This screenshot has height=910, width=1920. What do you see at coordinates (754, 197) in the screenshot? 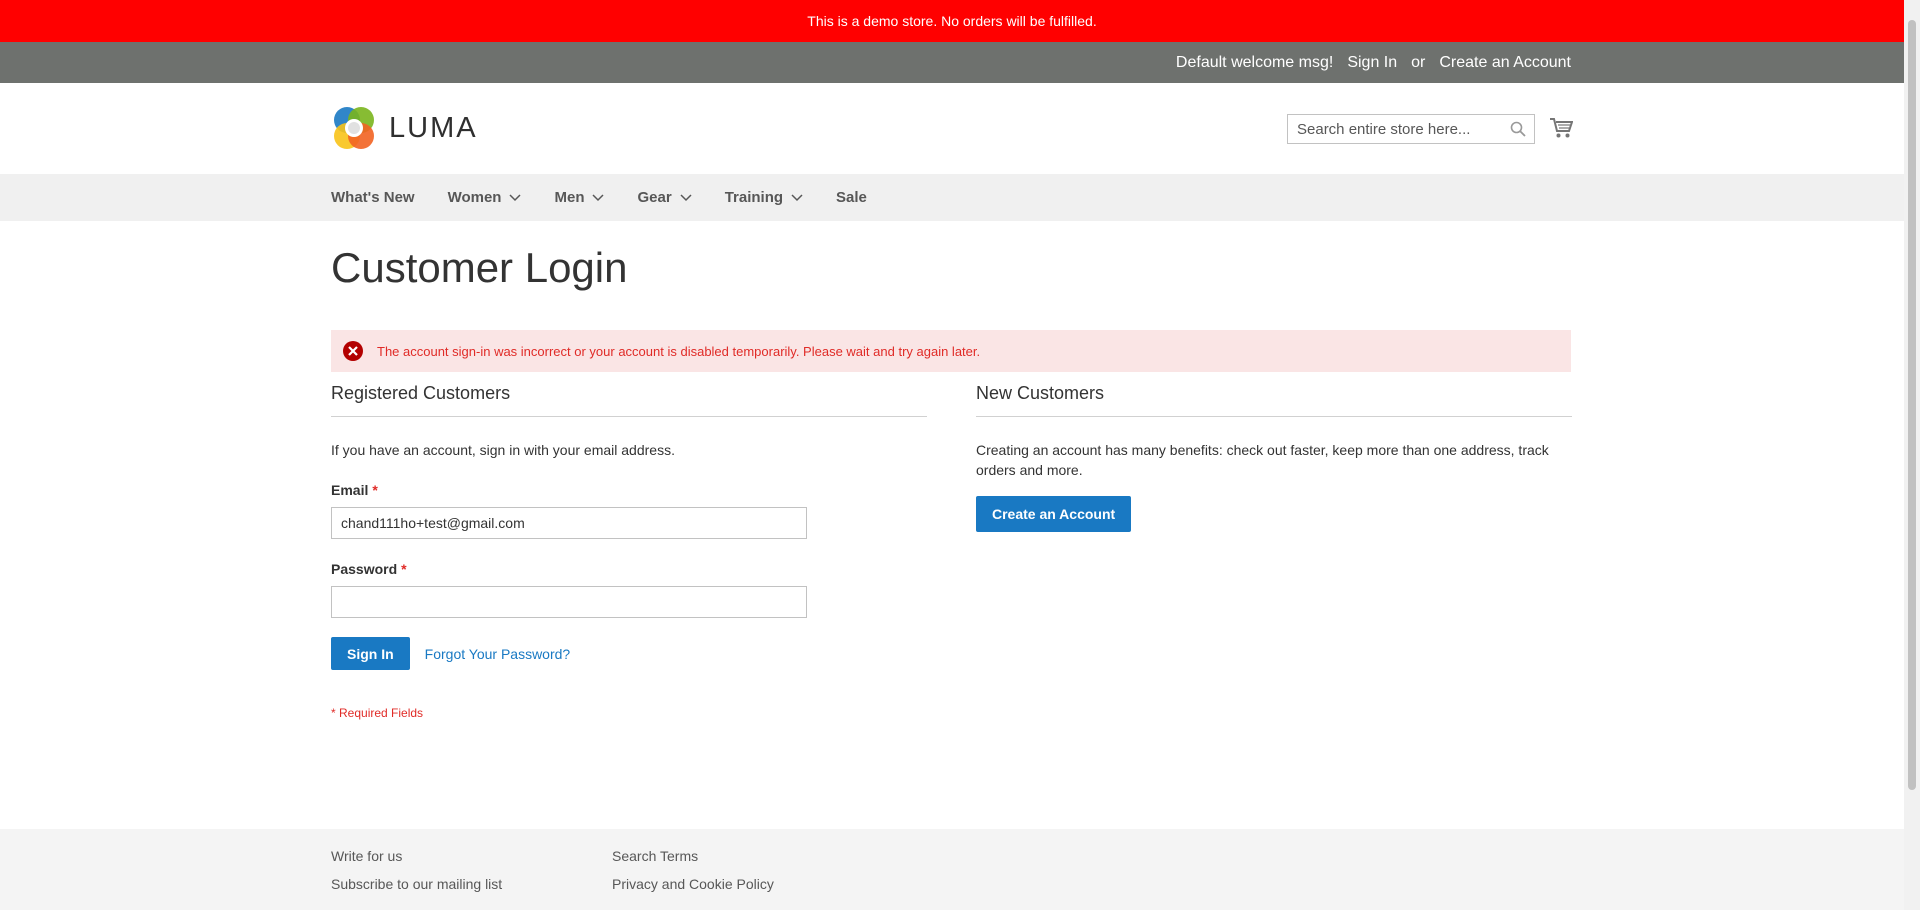
I see `nav-item-label: Training` at bounding box center [754, 197].